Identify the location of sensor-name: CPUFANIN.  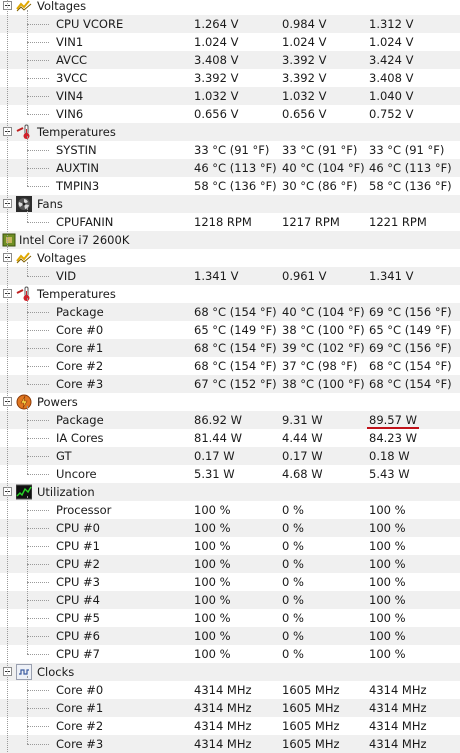
(85, 222).